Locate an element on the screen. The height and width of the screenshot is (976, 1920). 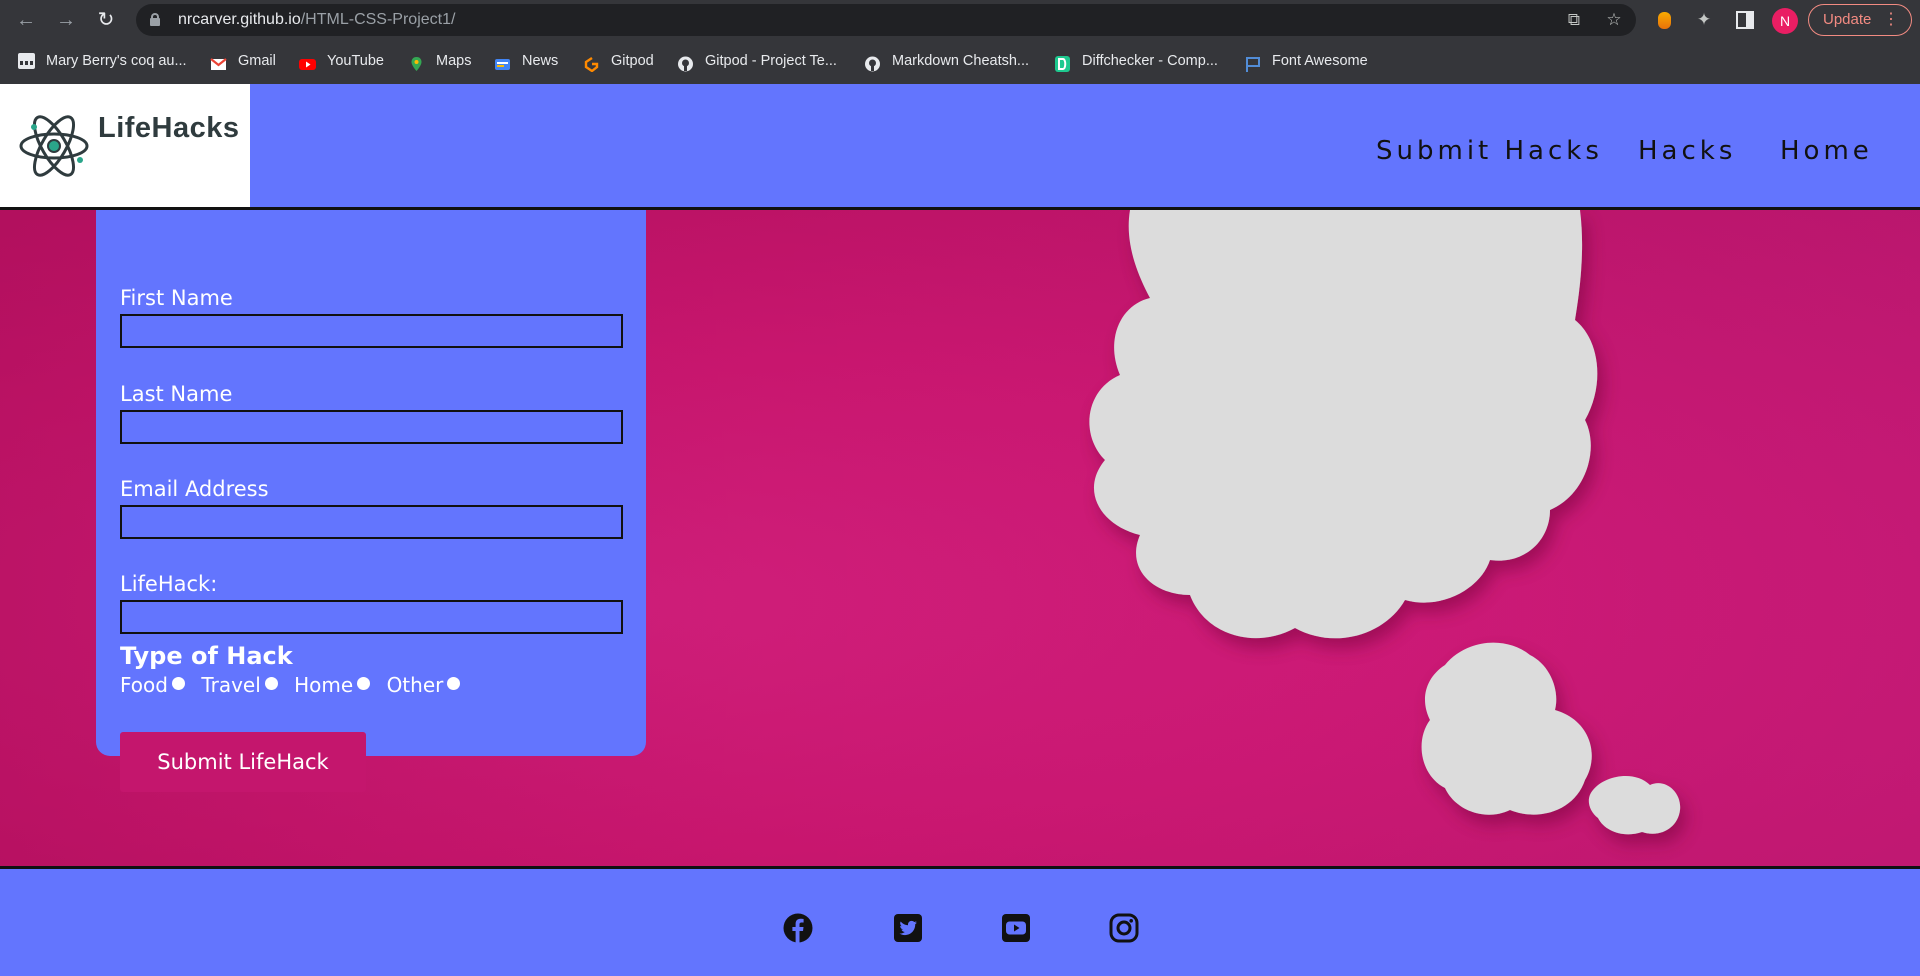
radio-label: Other is located at coordinates (415, 685).